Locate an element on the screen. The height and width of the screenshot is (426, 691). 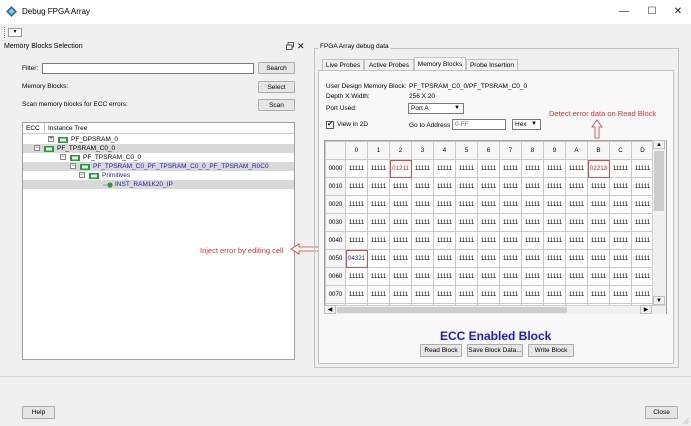
radix-select: Hex ▼ is located at coordinates (526, 124).